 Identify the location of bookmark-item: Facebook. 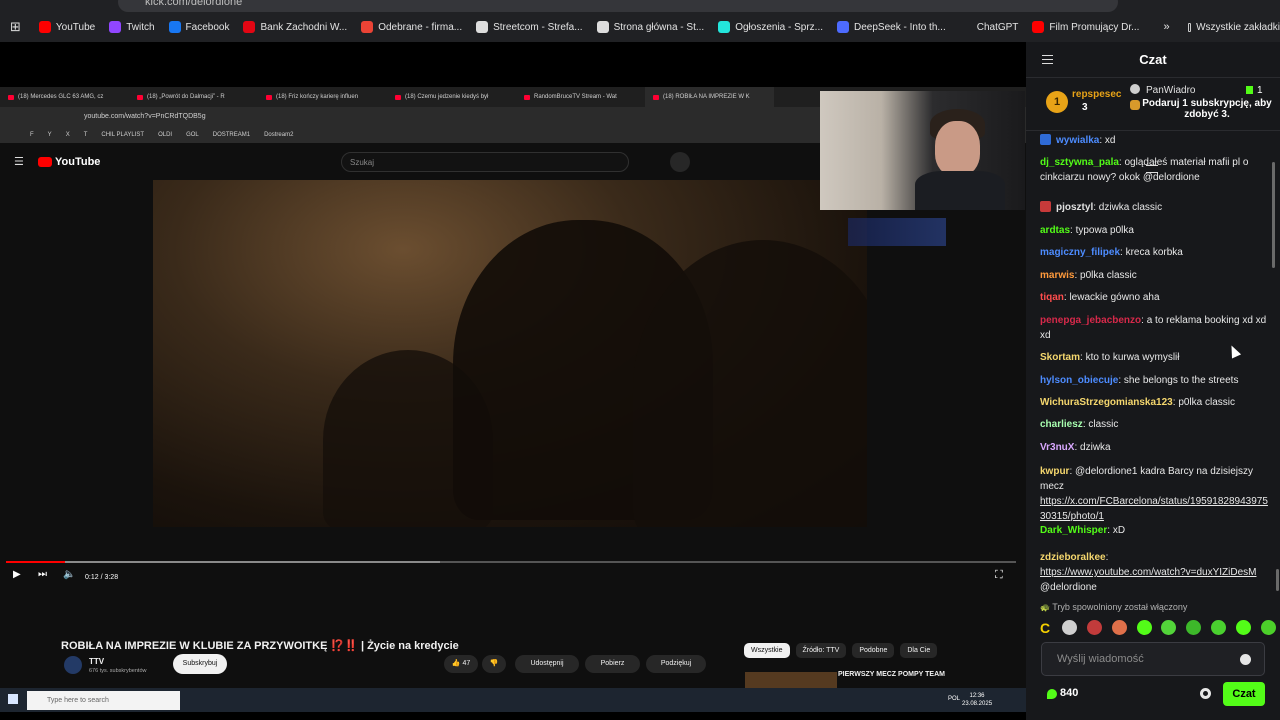
(198, 27).